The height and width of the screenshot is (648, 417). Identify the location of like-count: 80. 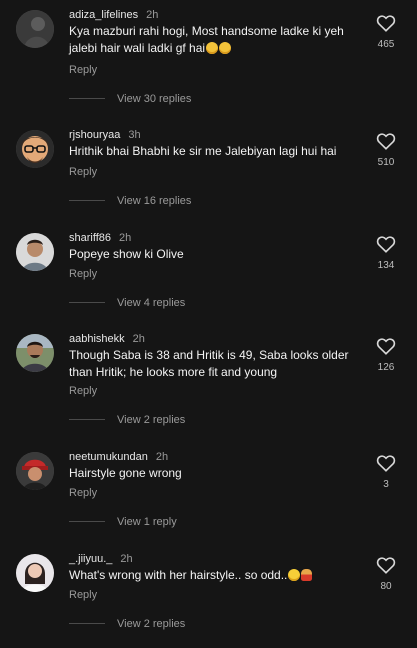
(386, 586).